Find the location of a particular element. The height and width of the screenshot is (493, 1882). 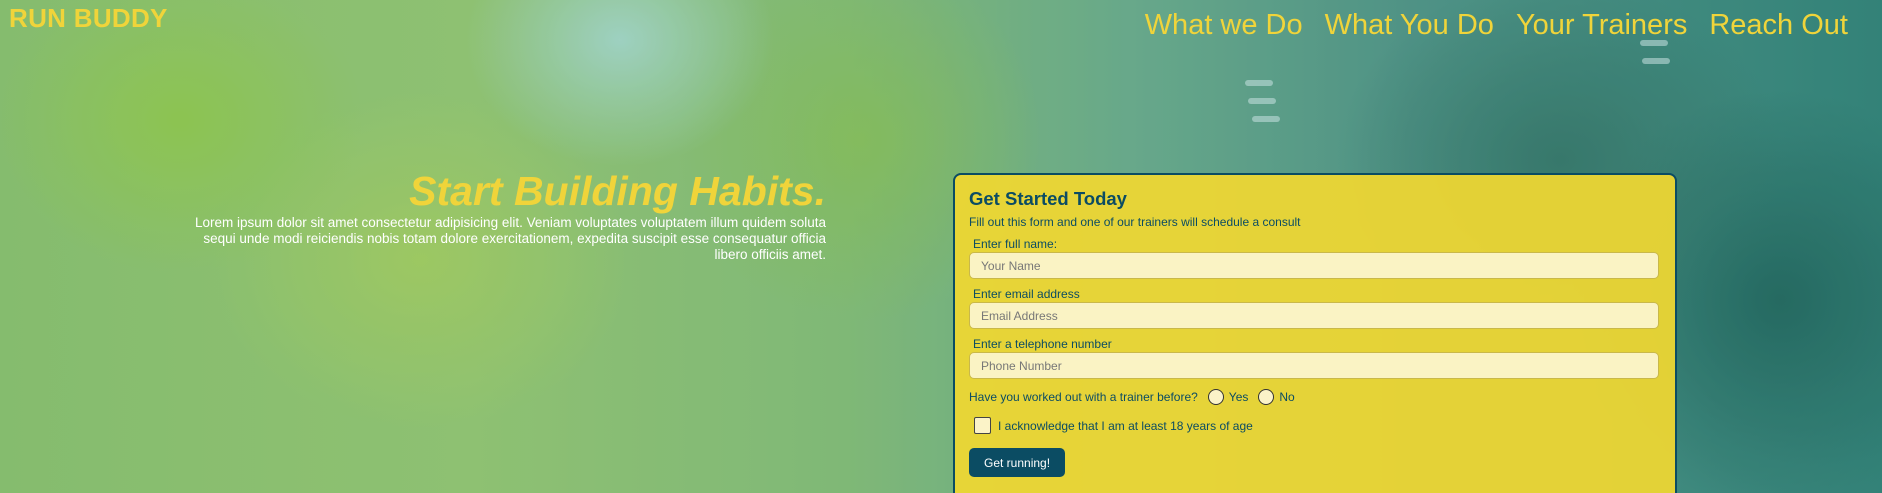

email-label: Enter email address is located at coordinates (1026, 294).